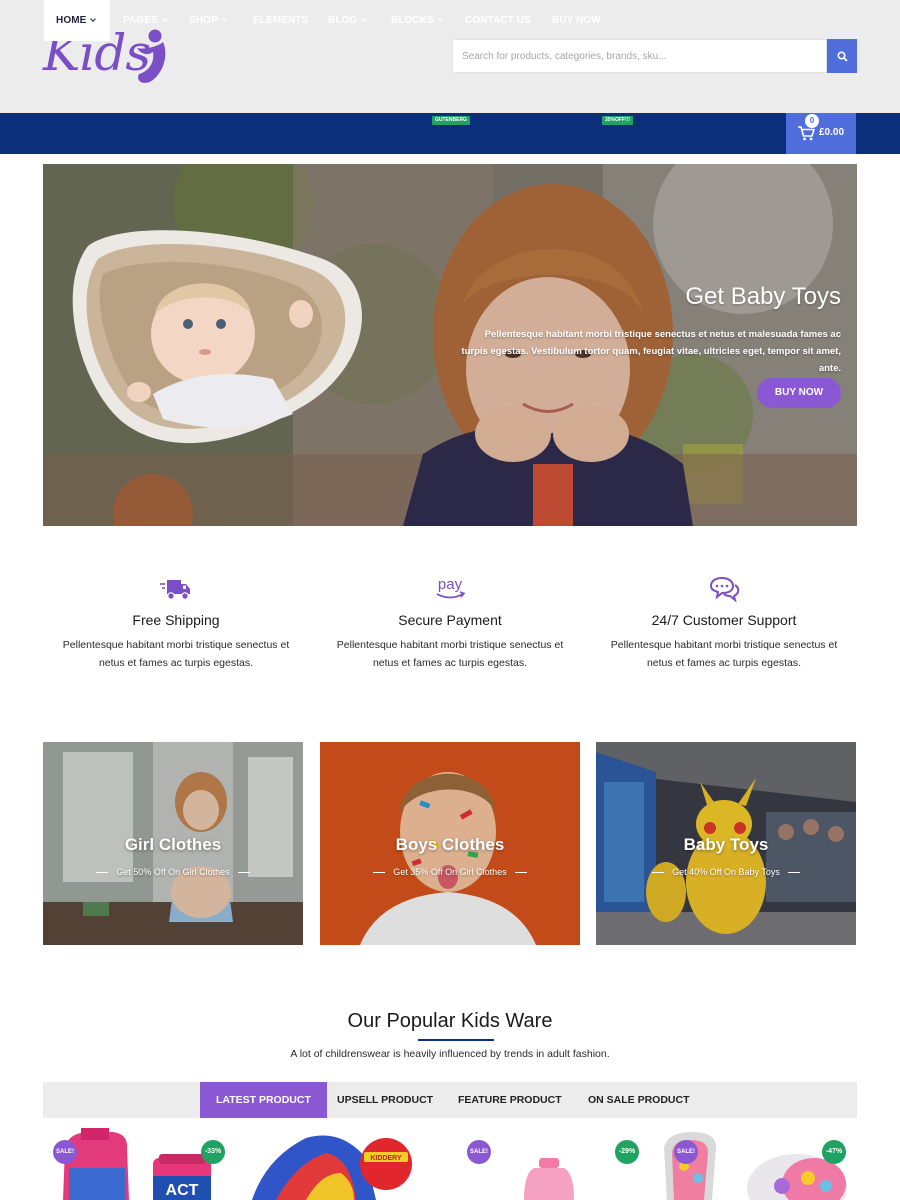 The width and height of the screenshot is (900, 1200). What do you see at coordinates (412, 20) in the screenshot?
I see `nav-label: BLOCKS` at bounding box center [412, 20].